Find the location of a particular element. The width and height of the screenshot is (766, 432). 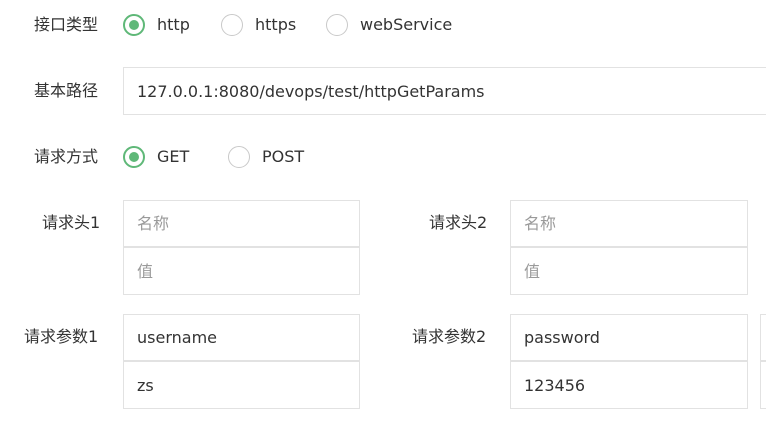

radio-http-label: http is located at coordinates (173, 24).